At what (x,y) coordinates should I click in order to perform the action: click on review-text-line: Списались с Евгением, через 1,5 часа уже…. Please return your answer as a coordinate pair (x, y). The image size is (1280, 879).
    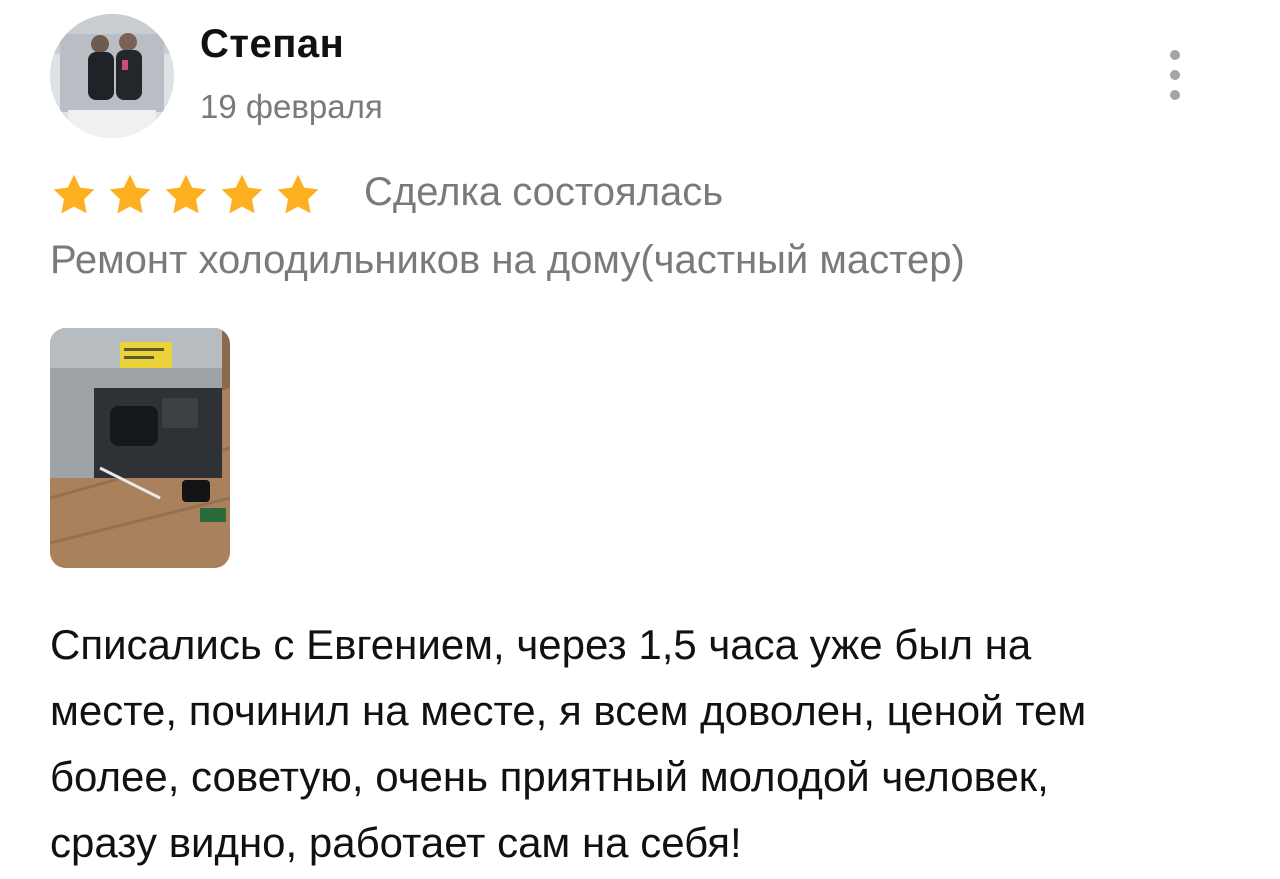
    Looking at the image, I should click on (541, 644).